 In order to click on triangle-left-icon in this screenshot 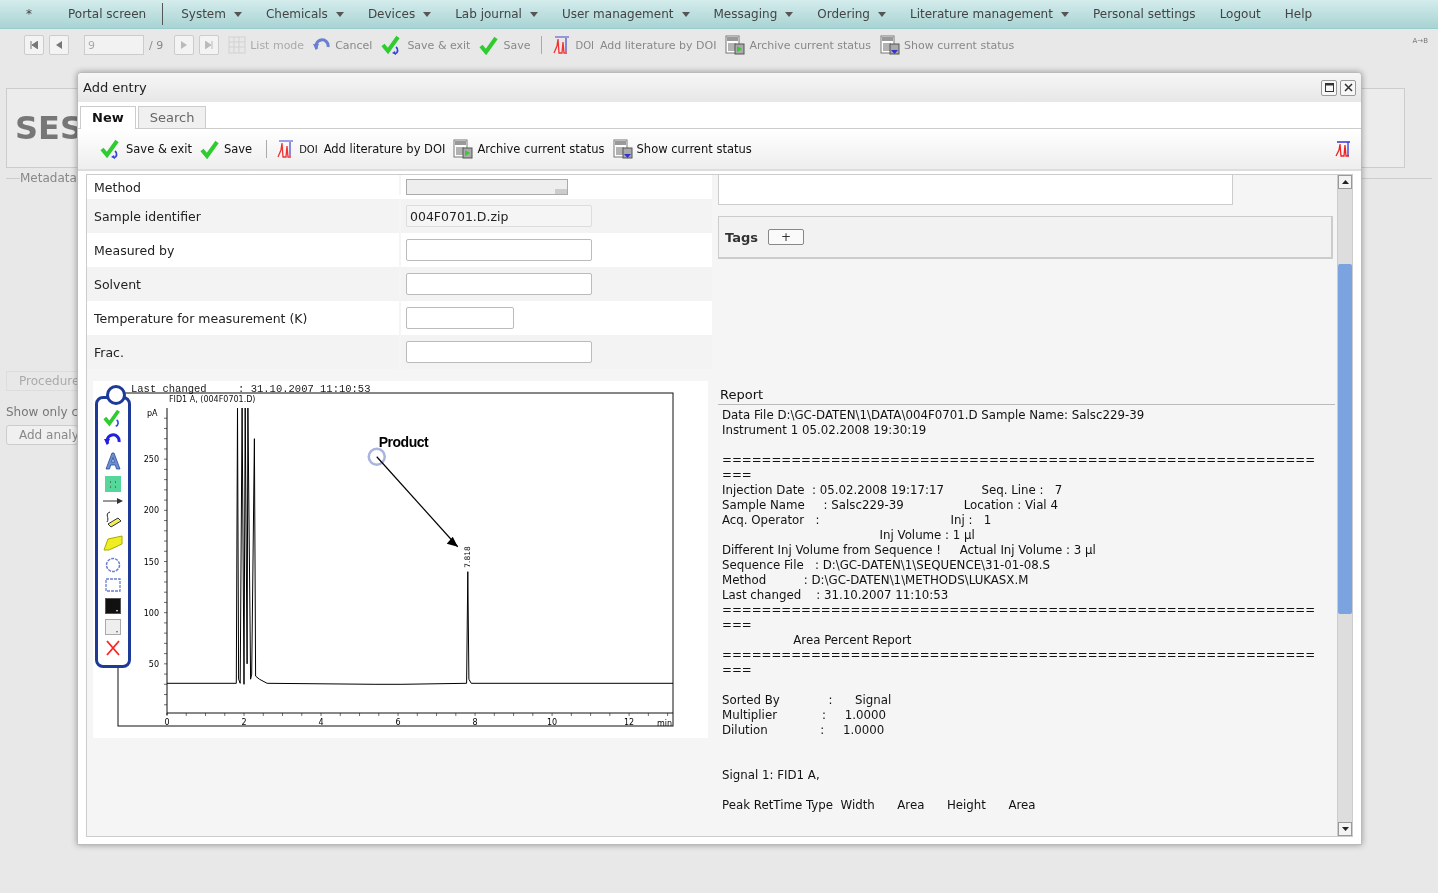, I will do `click(59, 45)`.